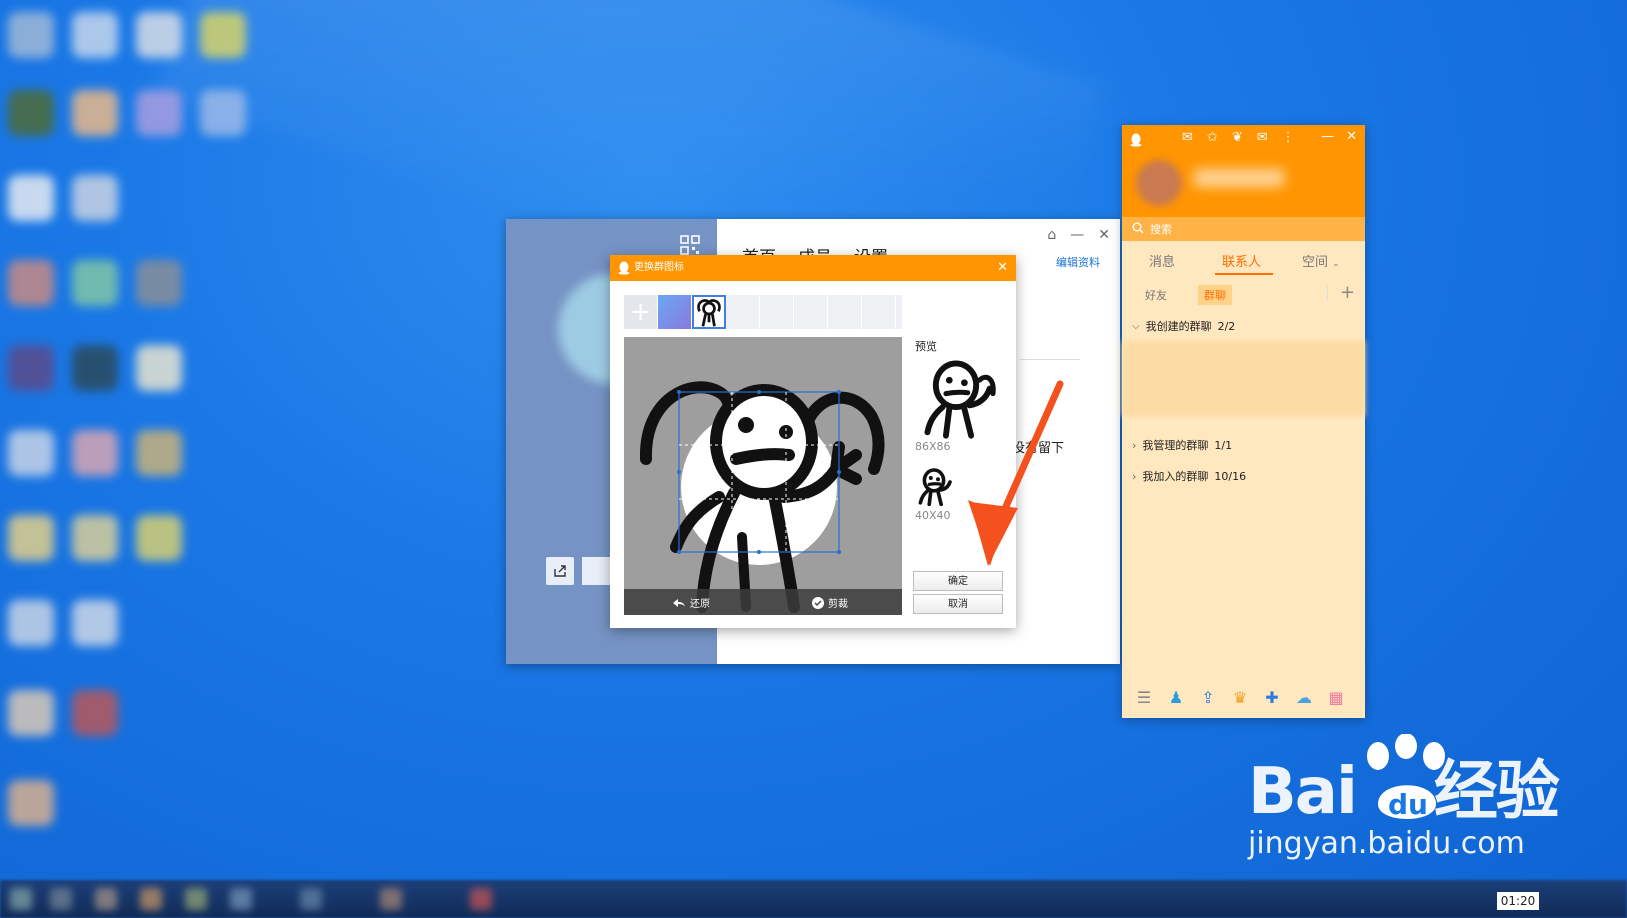 Image resolution: width=1627 pixels, height=918 pixels. What do you see at coordinates (1183, 326) in the screenshot?
I see `group-category-created: ⌵ 我创建的群聊 2/2` at bounding box center [1183, 326].